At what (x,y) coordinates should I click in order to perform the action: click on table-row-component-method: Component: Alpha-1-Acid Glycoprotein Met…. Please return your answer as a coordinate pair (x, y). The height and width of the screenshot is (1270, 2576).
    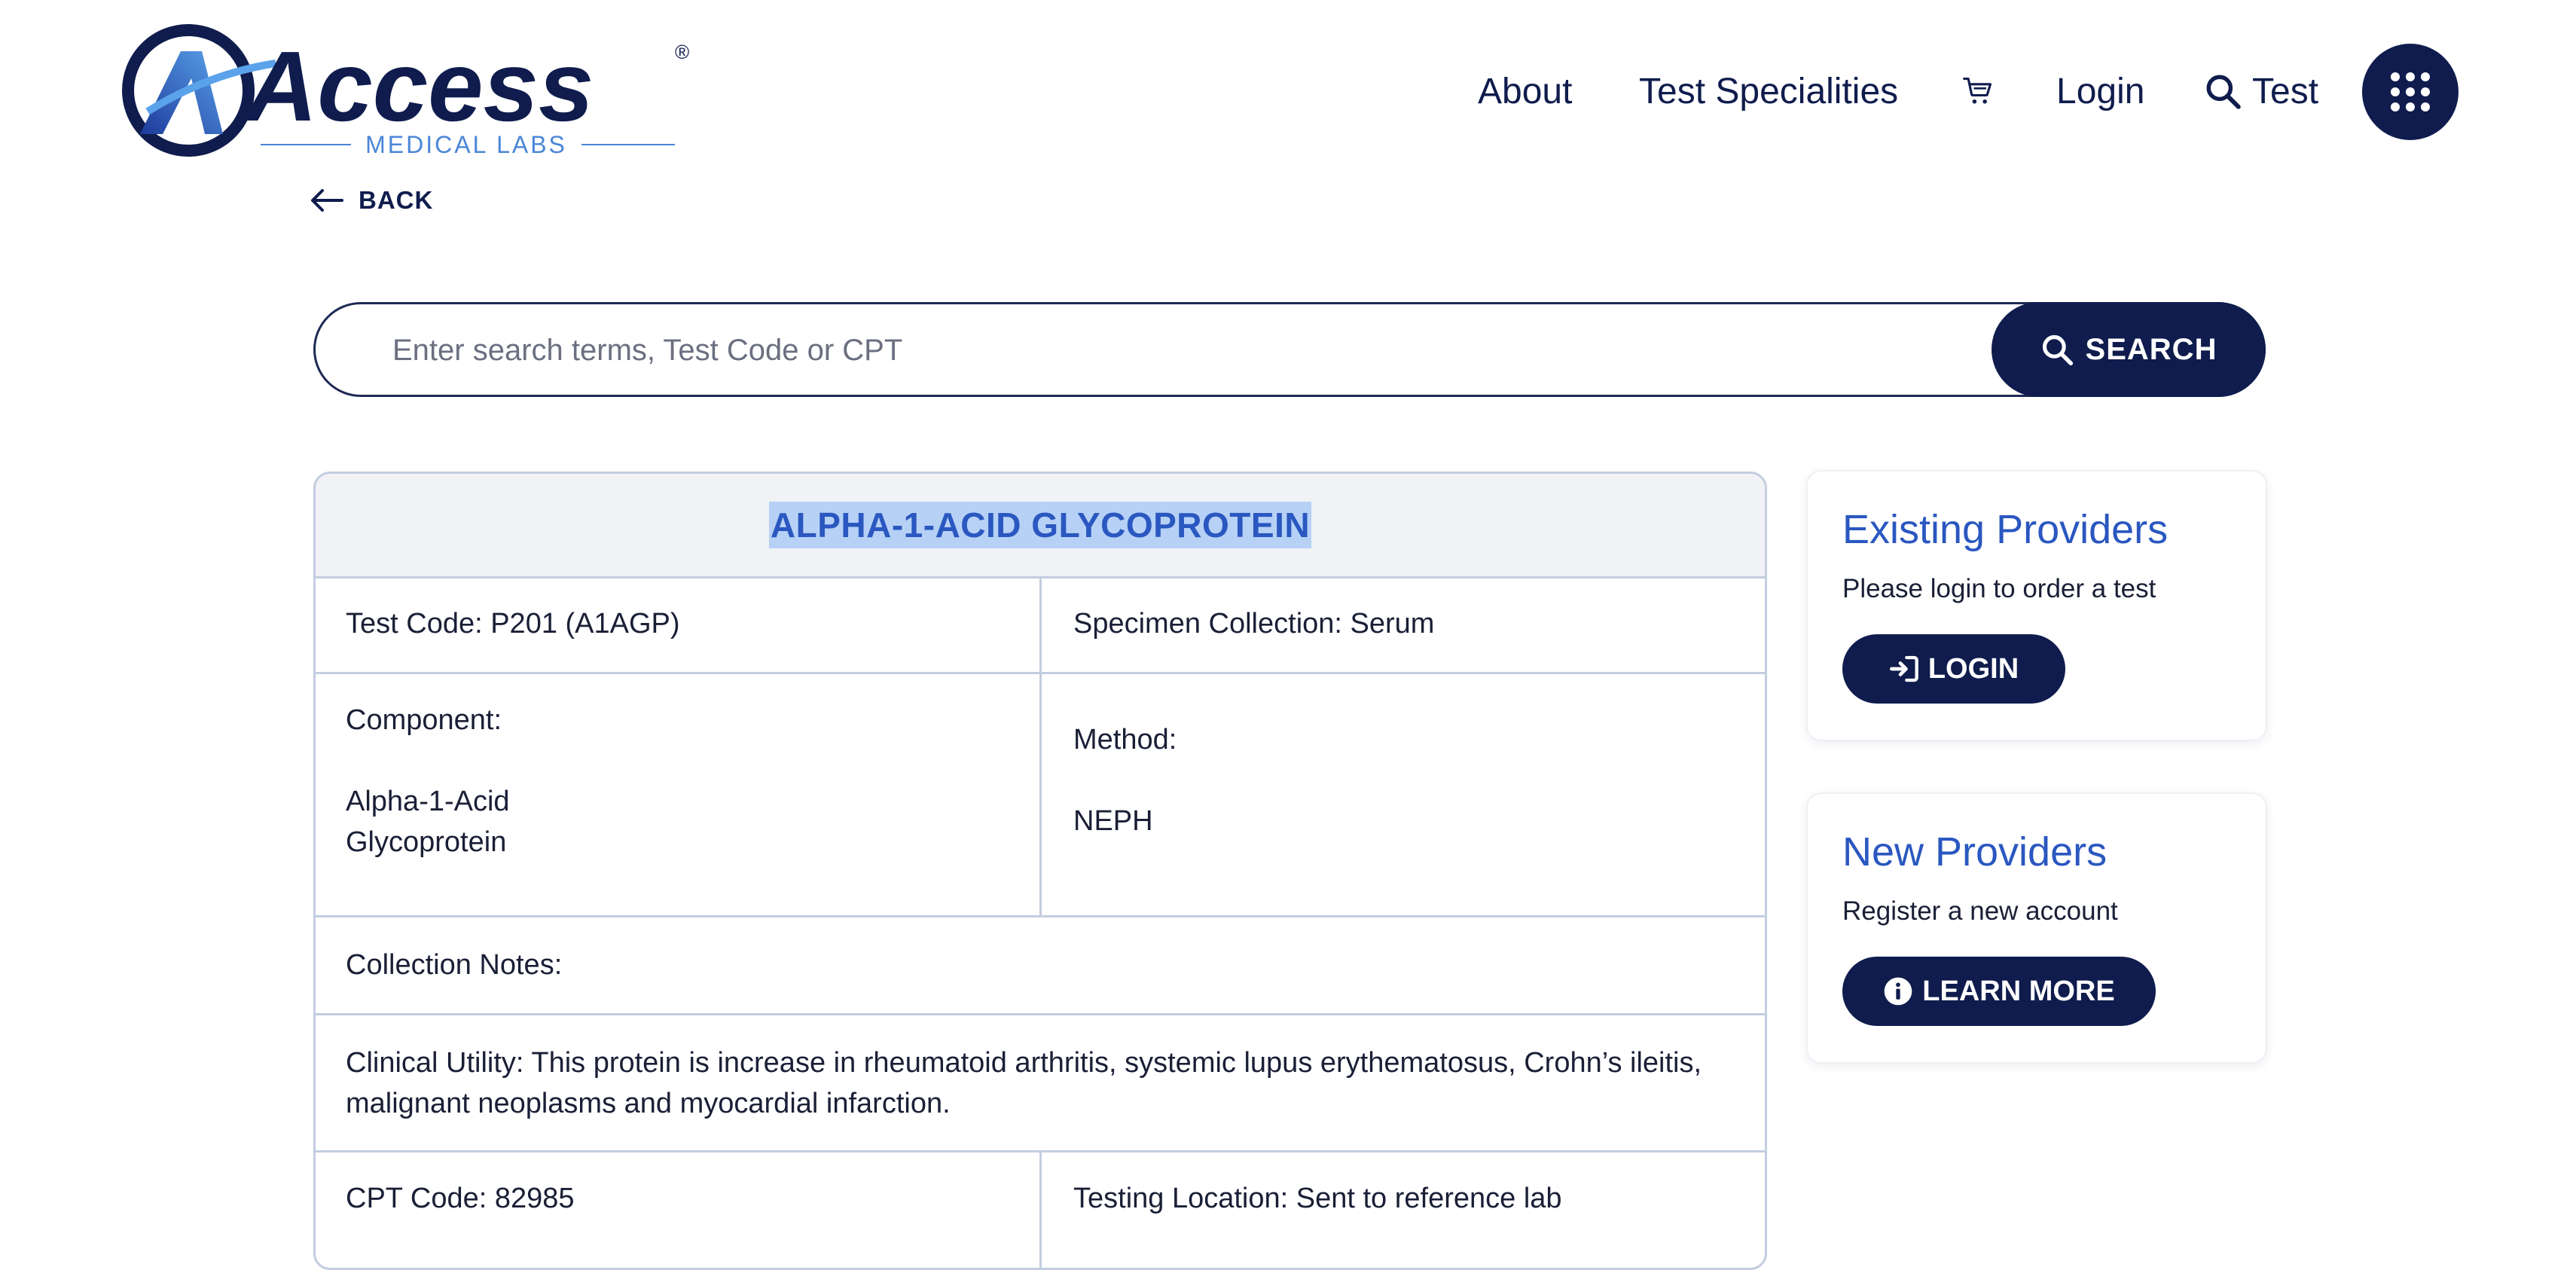
    Looking at the image, I should click on (1041, 796).